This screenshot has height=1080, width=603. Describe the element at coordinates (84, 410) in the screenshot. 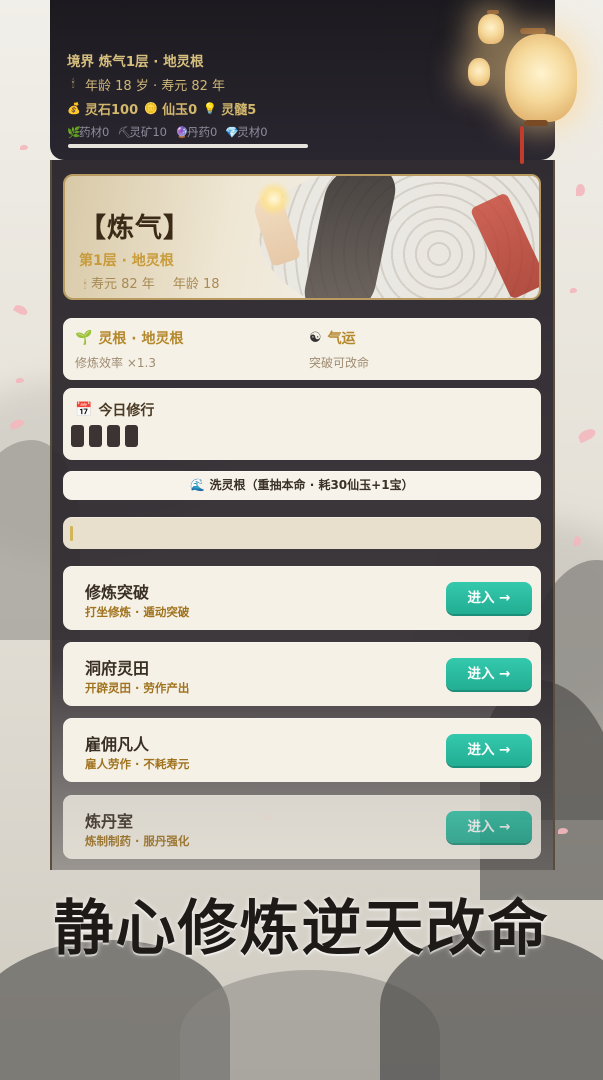

I see `calendar-icon: 📅` at that location.